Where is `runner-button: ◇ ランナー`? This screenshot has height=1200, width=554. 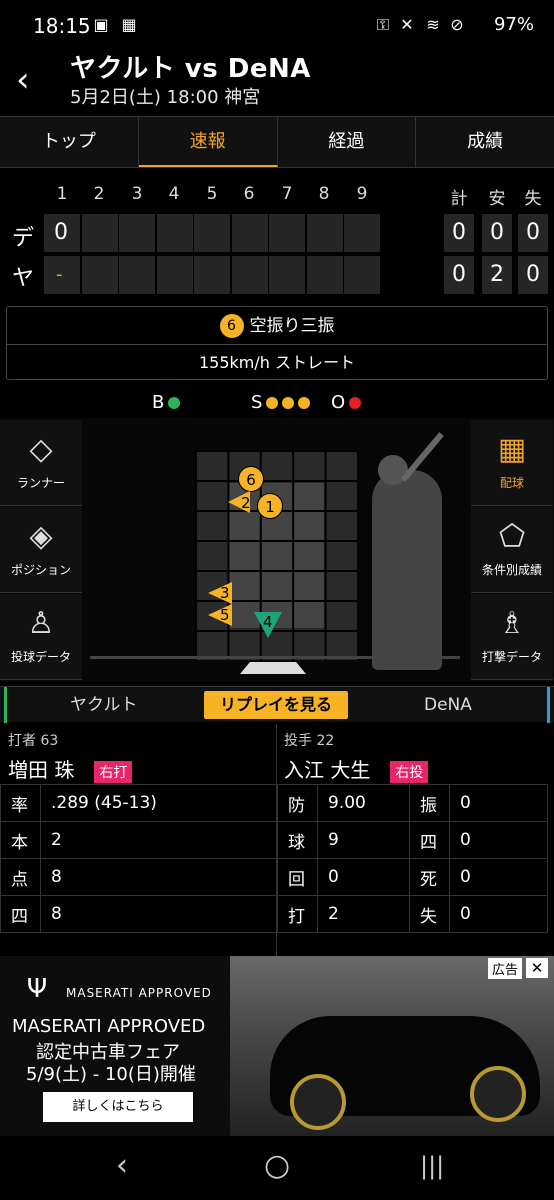 runner-button: ◇ ランナー is located at coordinates (41, 463).